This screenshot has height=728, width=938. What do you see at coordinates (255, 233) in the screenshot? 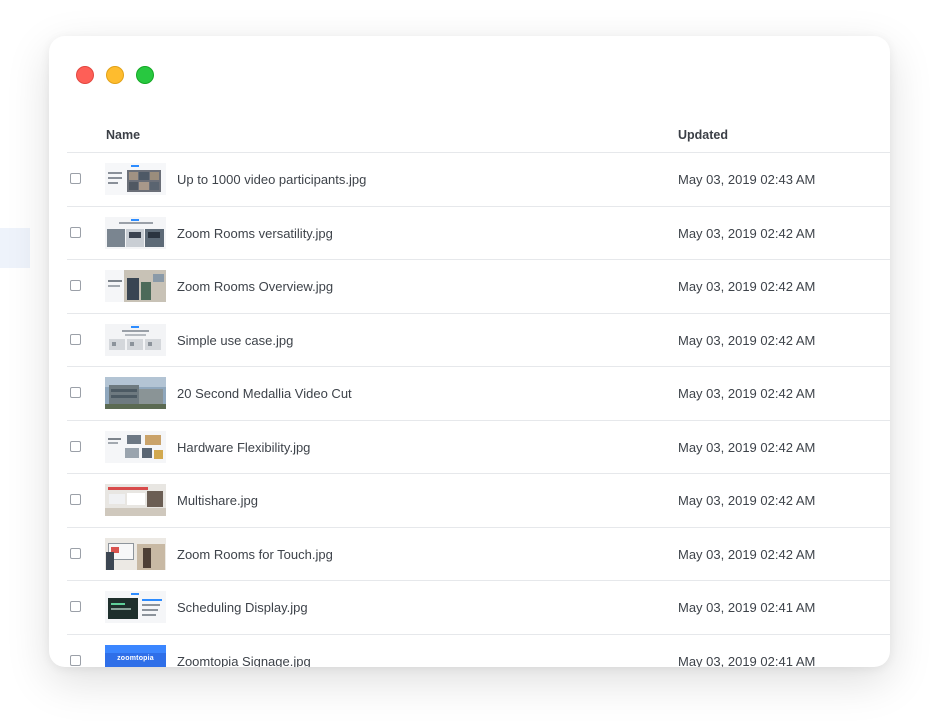
I see `file-name: Zoom Rooms versatility.jpg` at bounding box center [255, 233].